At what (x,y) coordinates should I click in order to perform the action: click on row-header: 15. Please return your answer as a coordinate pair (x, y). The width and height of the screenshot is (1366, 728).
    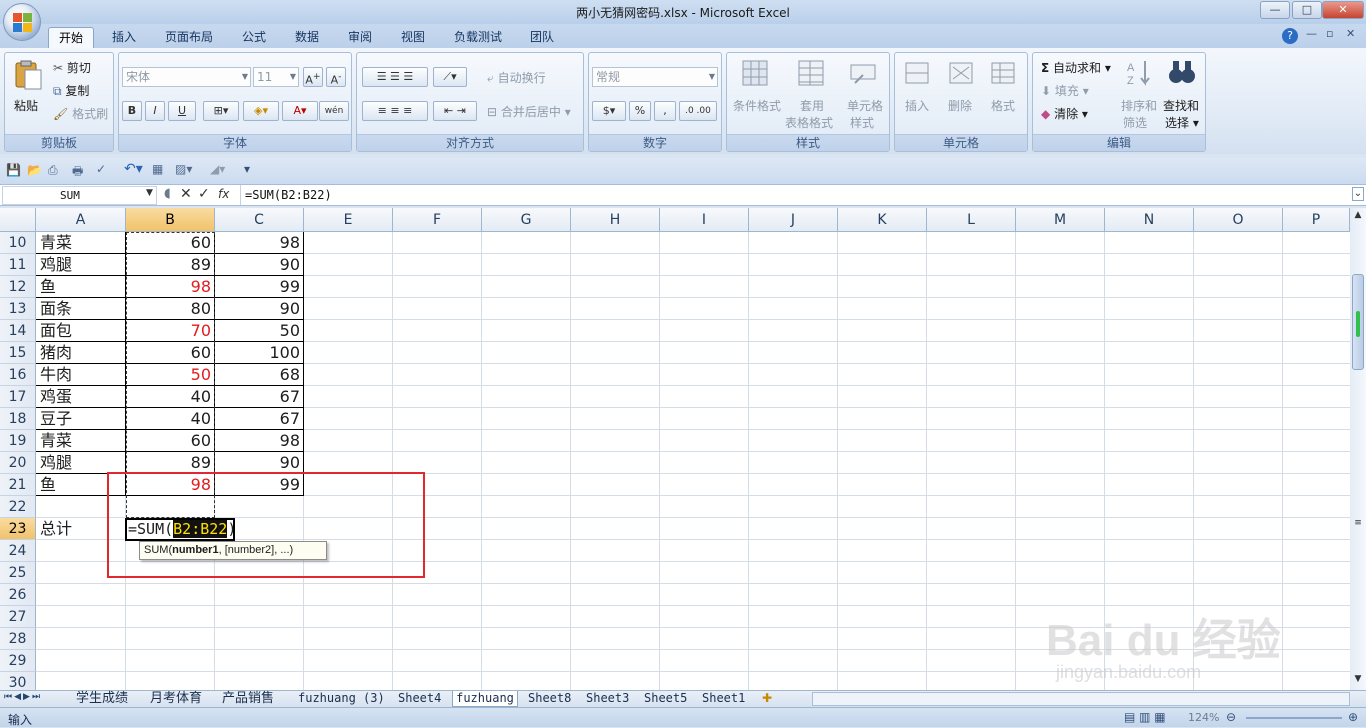
    Looking at the image, I should click on (18, 353).